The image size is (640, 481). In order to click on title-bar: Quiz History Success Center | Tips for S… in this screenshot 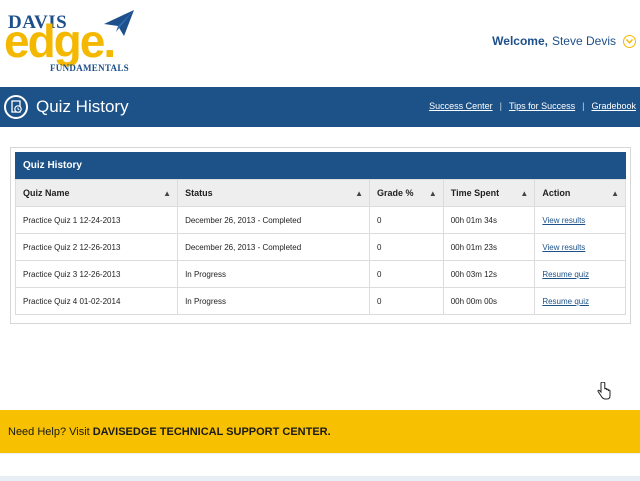, I will do `click(320, 107)`.